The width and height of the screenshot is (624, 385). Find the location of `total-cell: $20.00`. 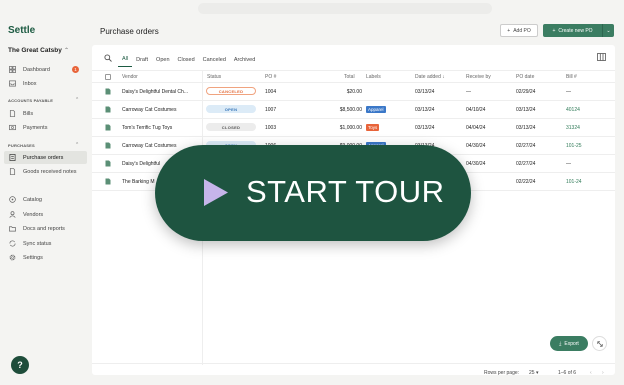

total-cell: $20.00 is located at coordinates (354, 92).